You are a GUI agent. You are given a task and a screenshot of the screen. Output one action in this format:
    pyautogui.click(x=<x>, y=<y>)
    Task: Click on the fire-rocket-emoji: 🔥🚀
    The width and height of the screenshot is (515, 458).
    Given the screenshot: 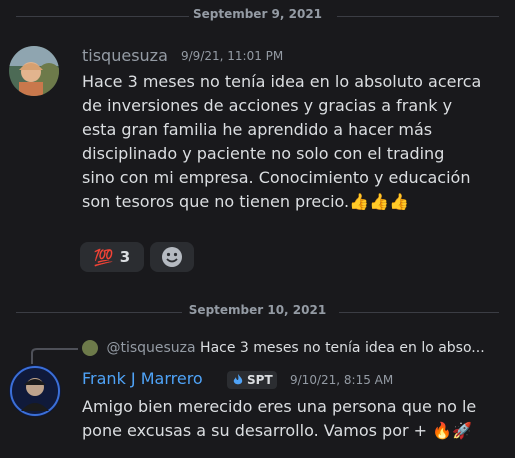 What is the action you would take?
    pyautogui.click(x=452, y=430)
    